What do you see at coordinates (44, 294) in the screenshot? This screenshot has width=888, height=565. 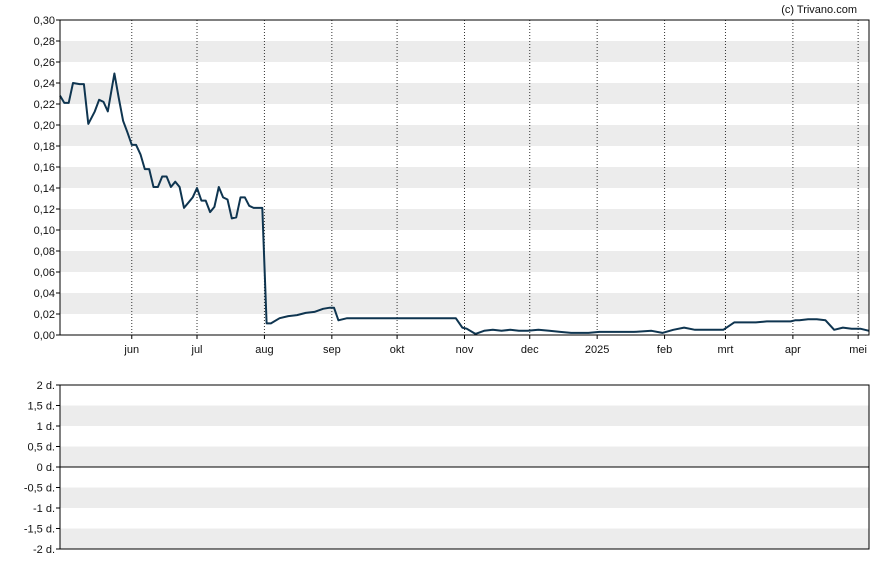 I see `price-y-tick-label: 0,04` at bounding box center [44, 294].